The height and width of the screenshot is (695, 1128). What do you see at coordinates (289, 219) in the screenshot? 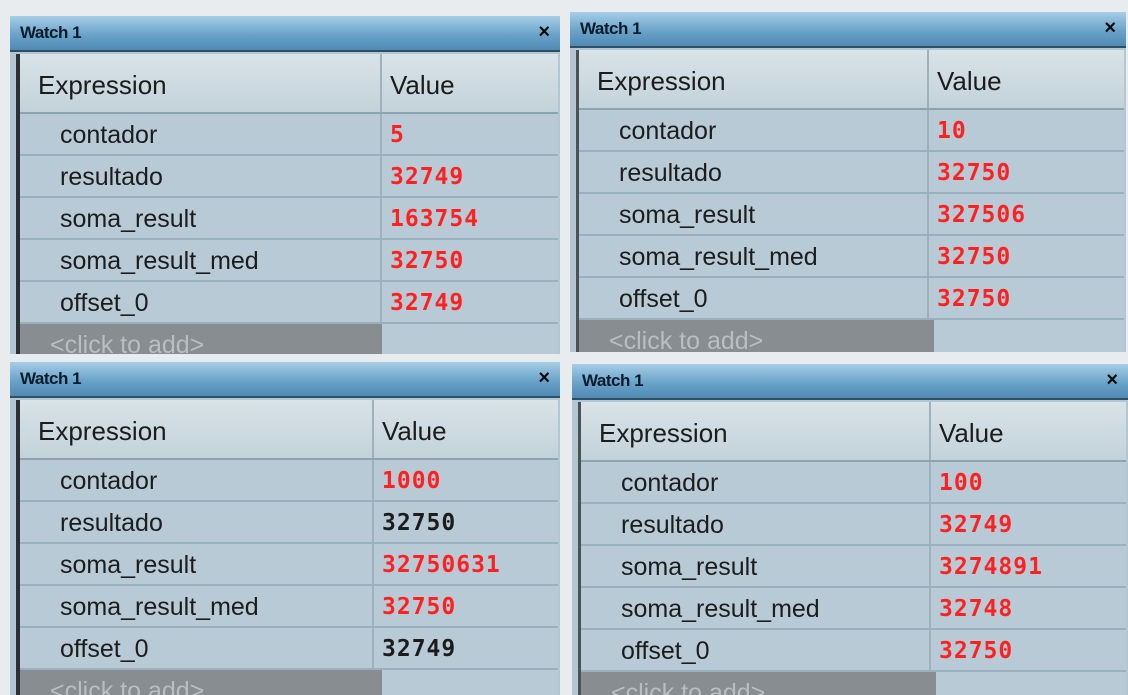
I see `watch-row: soma_result 163754` at bounding box center [289, 219].